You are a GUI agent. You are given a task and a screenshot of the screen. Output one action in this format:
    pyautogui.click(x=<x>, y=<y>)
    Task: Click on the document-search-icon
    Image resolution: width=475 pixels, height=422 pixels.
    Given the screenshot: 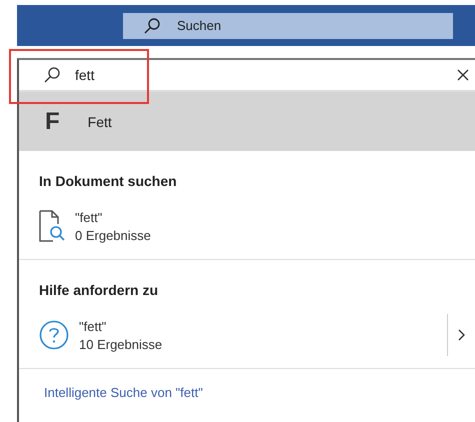 What is the action you would take?
    pyautogui.click(x=52, y=226)
    